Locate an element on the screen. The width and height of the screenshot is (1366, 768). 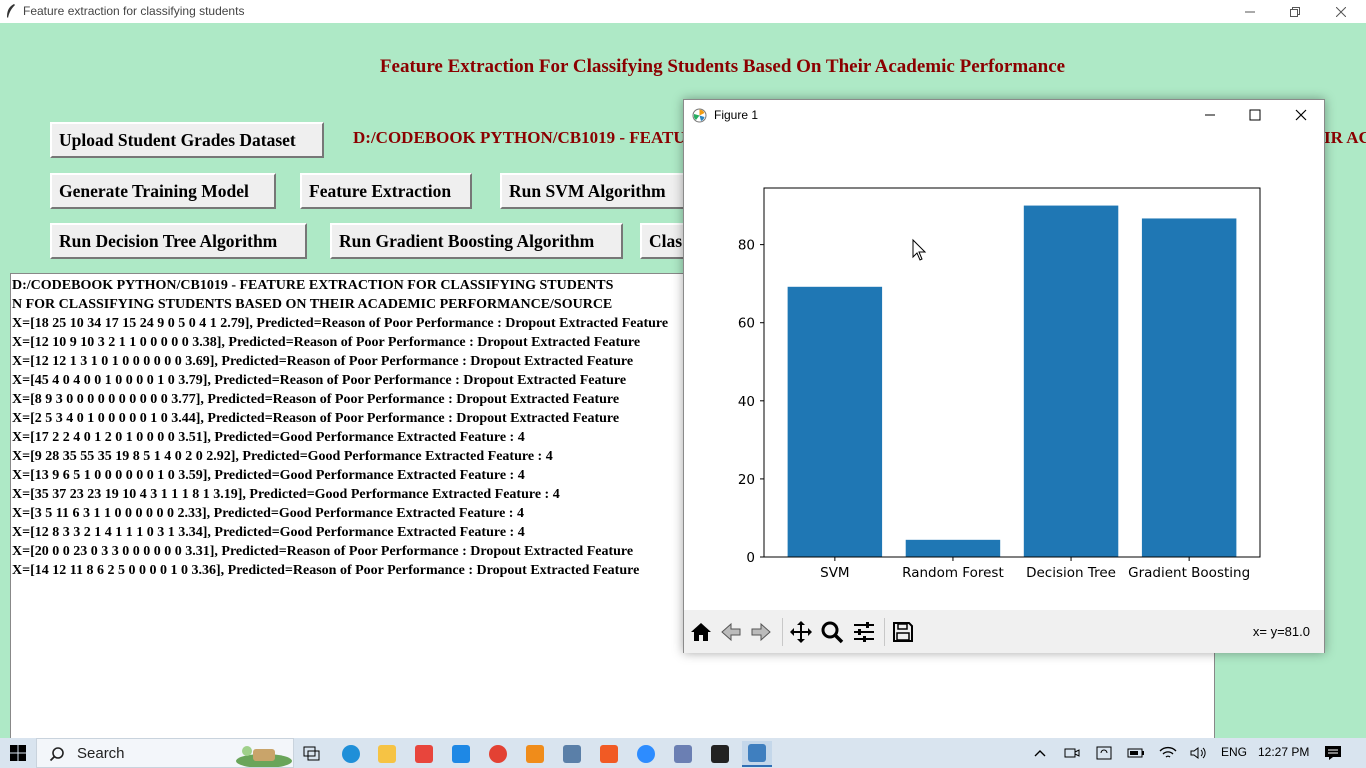
run-gradient-boosting-button: Run Gradient Boosting Algorithm is located at coordinates (476, 241).